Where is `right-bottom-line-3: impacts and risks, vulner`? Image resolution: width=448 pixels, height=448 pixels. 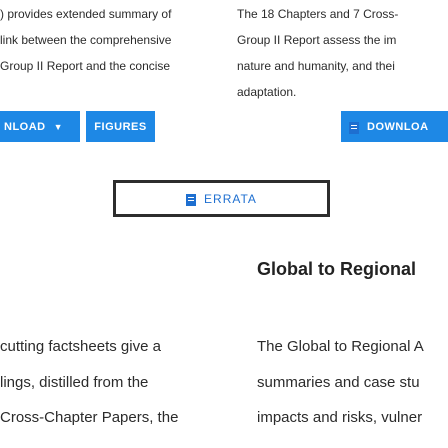 right-bottom-line-3: impacts and risks, vulner is located at coordinates (340, 417).